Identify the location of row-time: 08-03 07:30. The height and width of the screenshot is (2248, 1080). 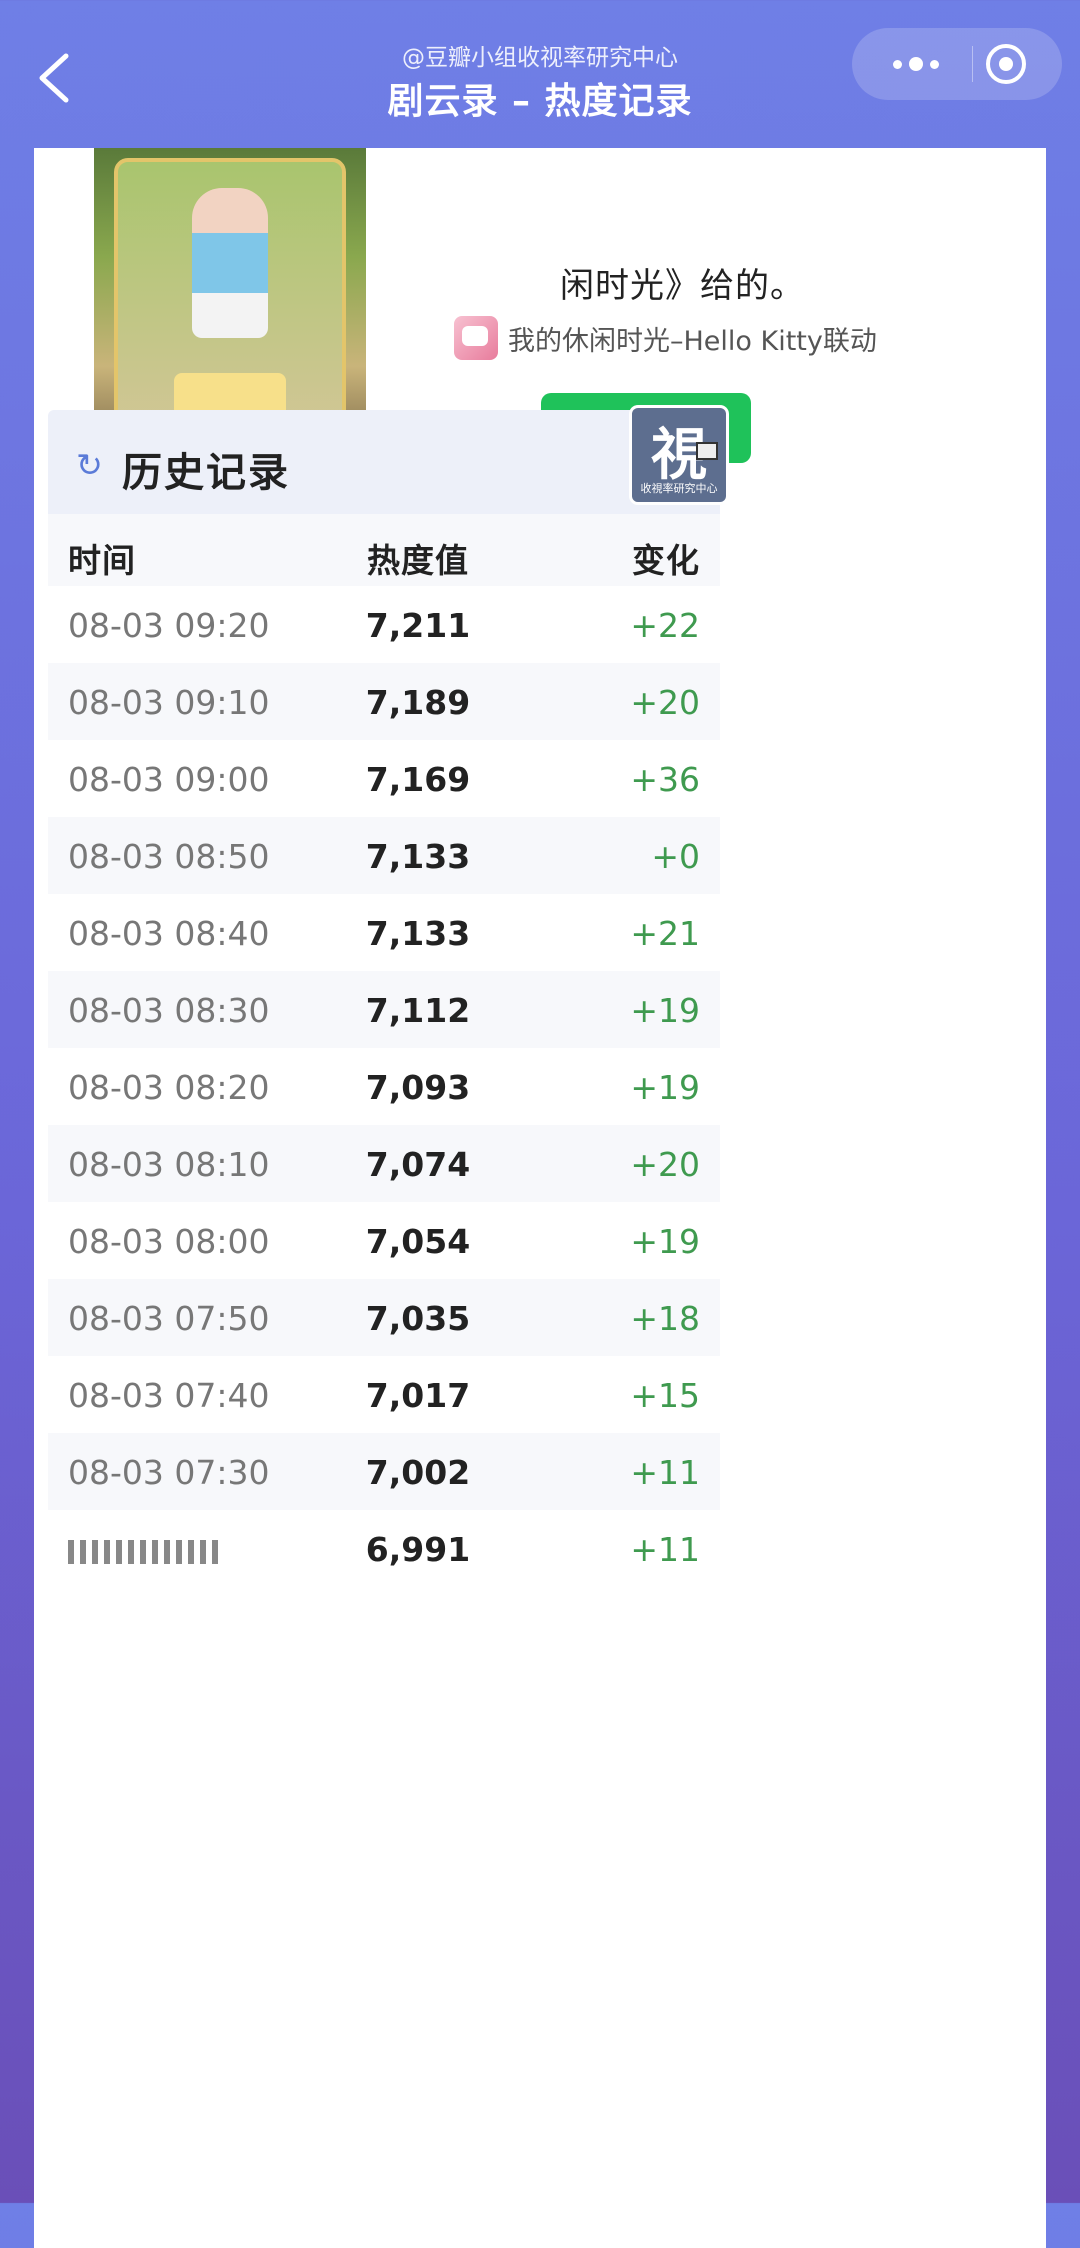
(169, 1472).